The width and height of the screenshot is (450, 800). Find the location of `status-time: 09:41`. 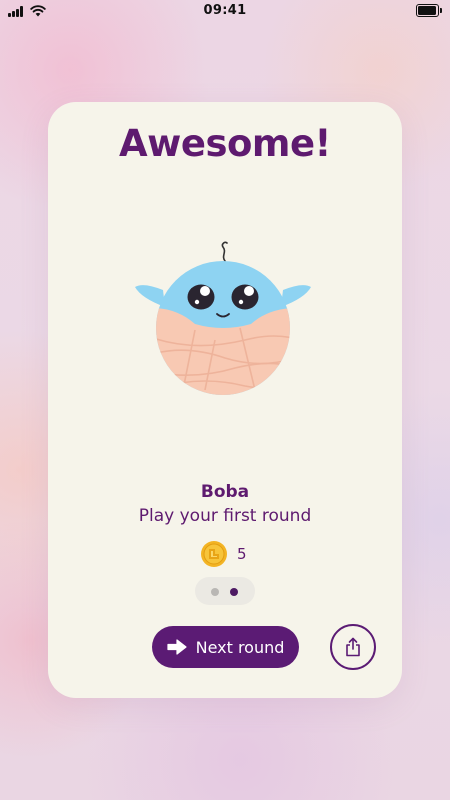

status-time: 09:41 is located at coordinates (225, 10).